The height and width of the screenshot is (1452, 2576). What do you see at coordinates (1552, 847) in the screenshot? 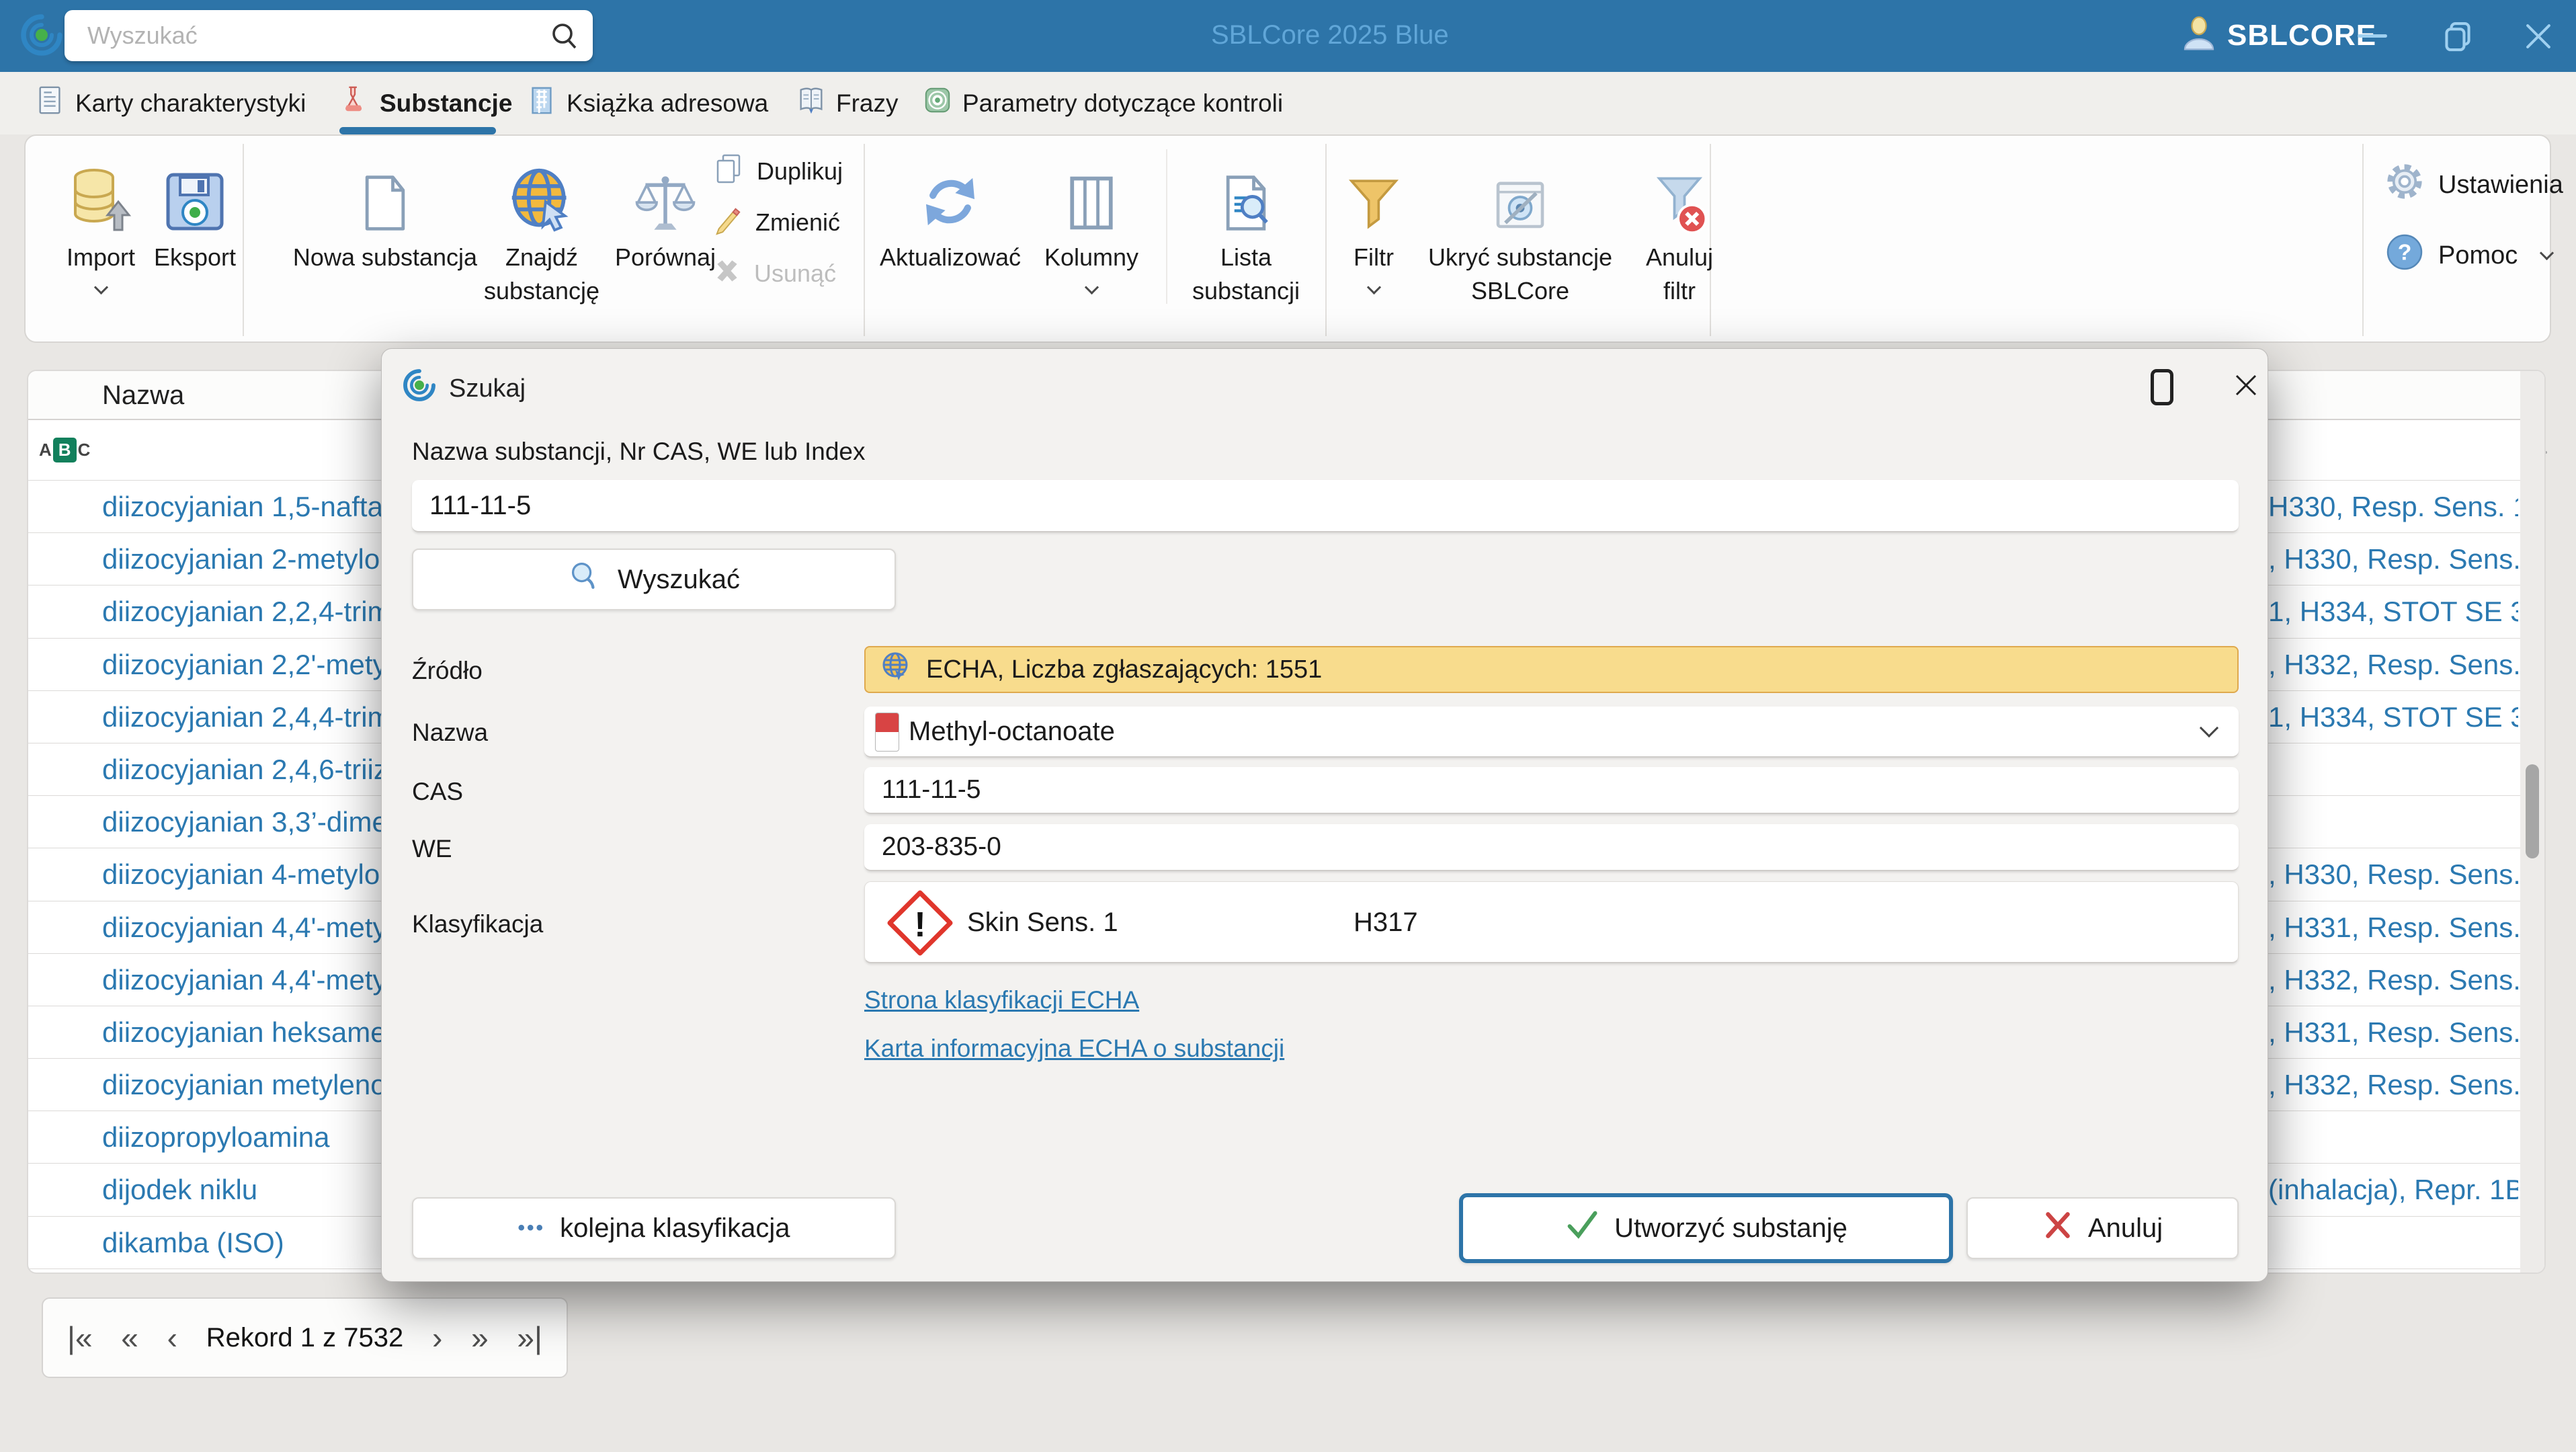
I see `we-field: 203-835-0` at bounding box center [1552, 847].